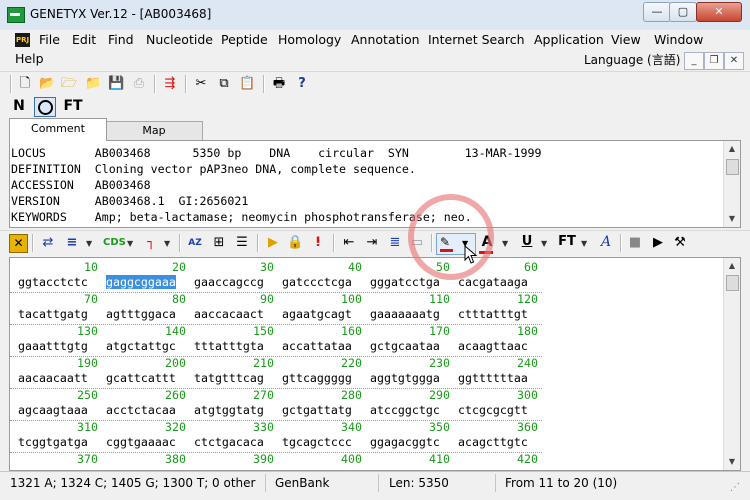 The image size is (750, 500). What do you see at coordinates (372, 243) in the screenshot?
I see `jump-end-icon: ⇥` at bounding box center [372, 243].